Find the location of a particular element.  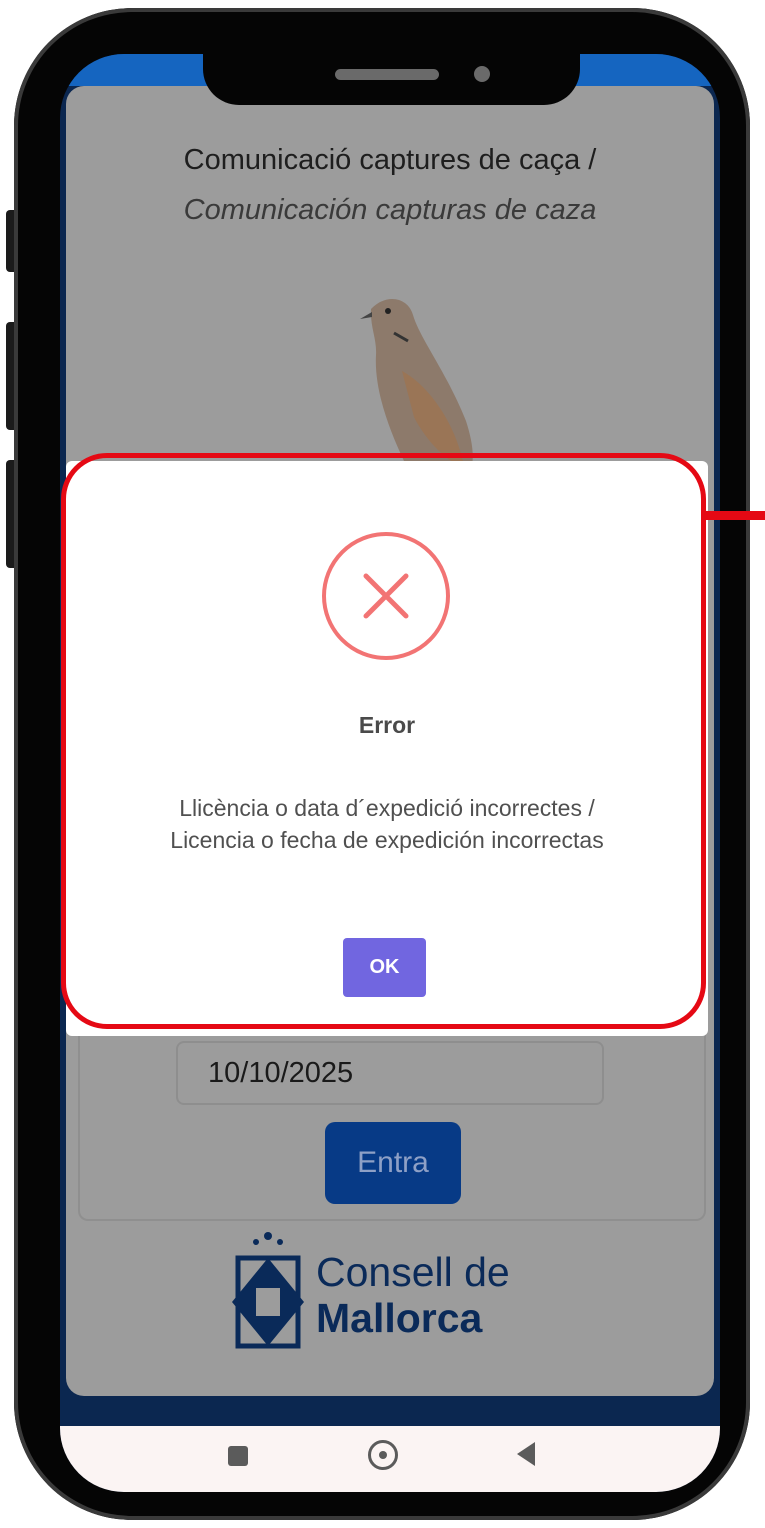

page-title: Comunicació captures de caça / is located at coordinates (390, 160).